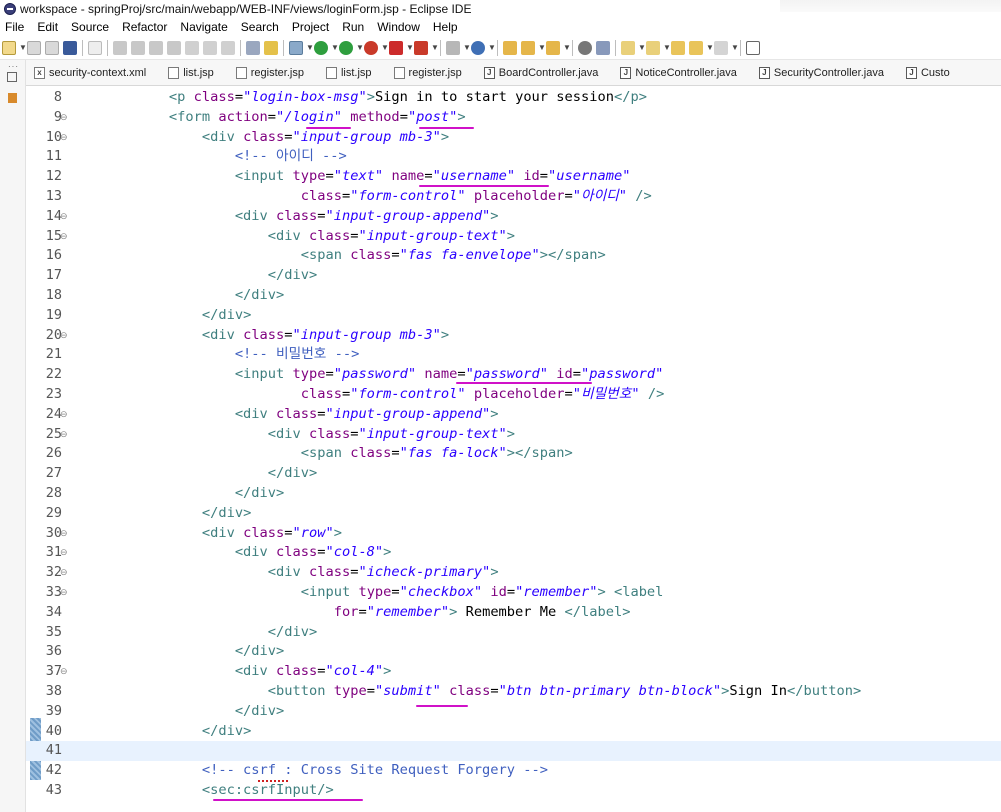 This screenshot has height=812, width=1001. Describe the element at coordinates (296, 48) in the screenshot. I see `debug-icon` at that location.